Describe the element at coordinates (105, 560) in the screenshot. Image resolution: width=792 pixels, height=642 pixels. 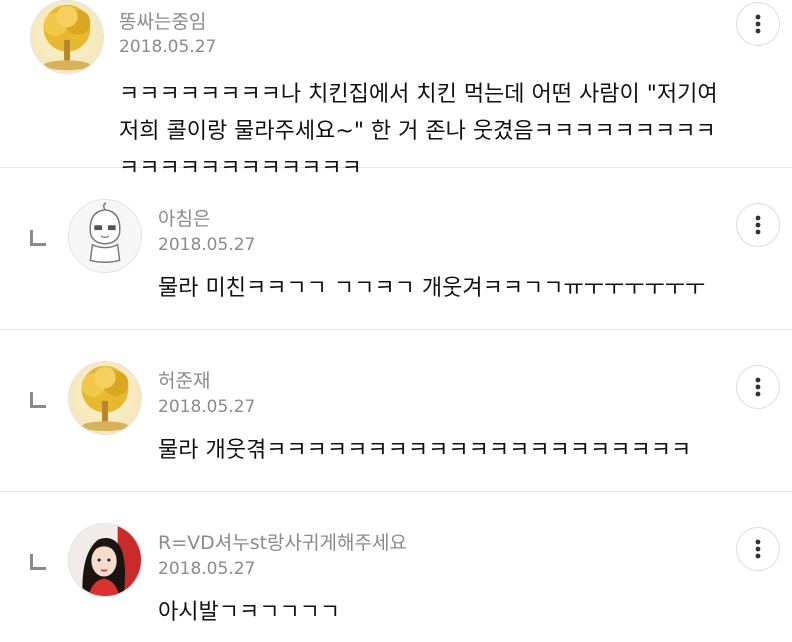
I see `profile-photo-avatar` at that location.